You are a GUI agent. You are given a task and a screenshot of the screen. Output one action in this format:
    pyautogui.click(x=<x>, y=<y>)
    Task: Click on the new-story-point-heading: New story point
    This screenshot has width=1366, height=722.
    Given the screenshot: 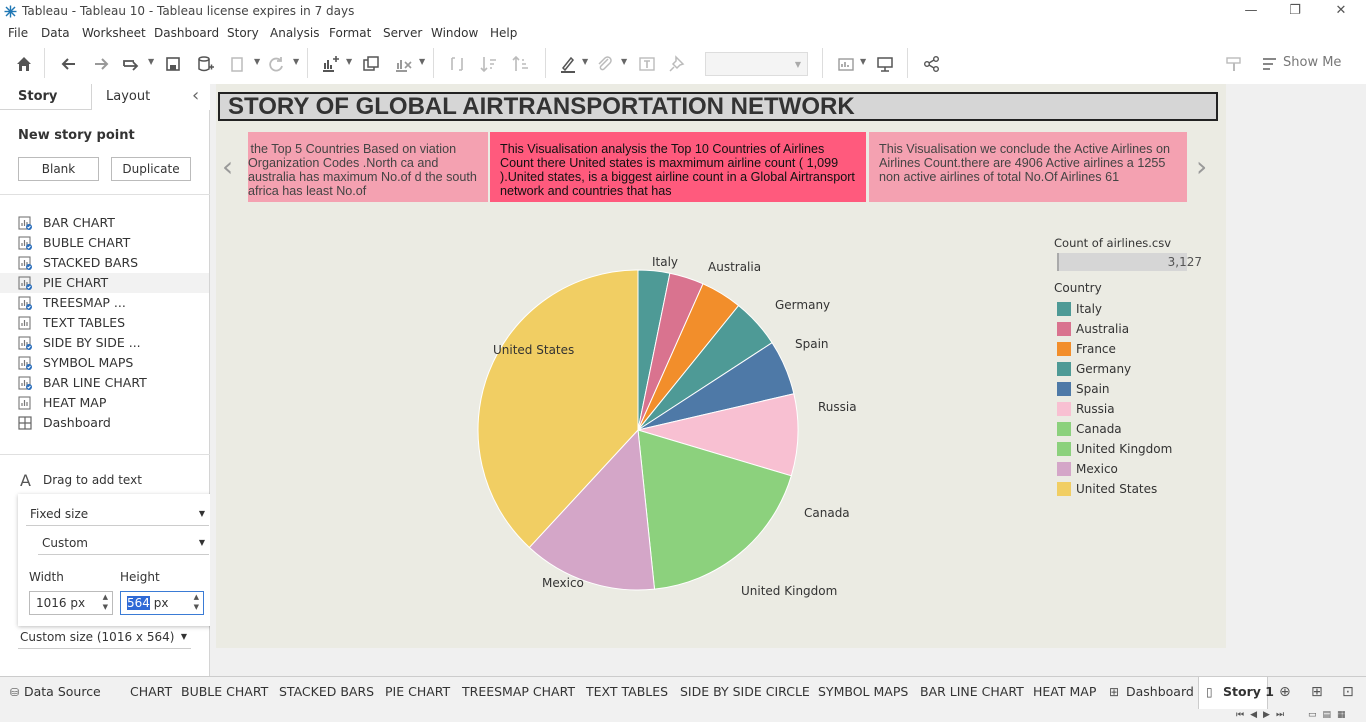 What is the action you would take?
    pyautogui.click(x=76, y=135)
    